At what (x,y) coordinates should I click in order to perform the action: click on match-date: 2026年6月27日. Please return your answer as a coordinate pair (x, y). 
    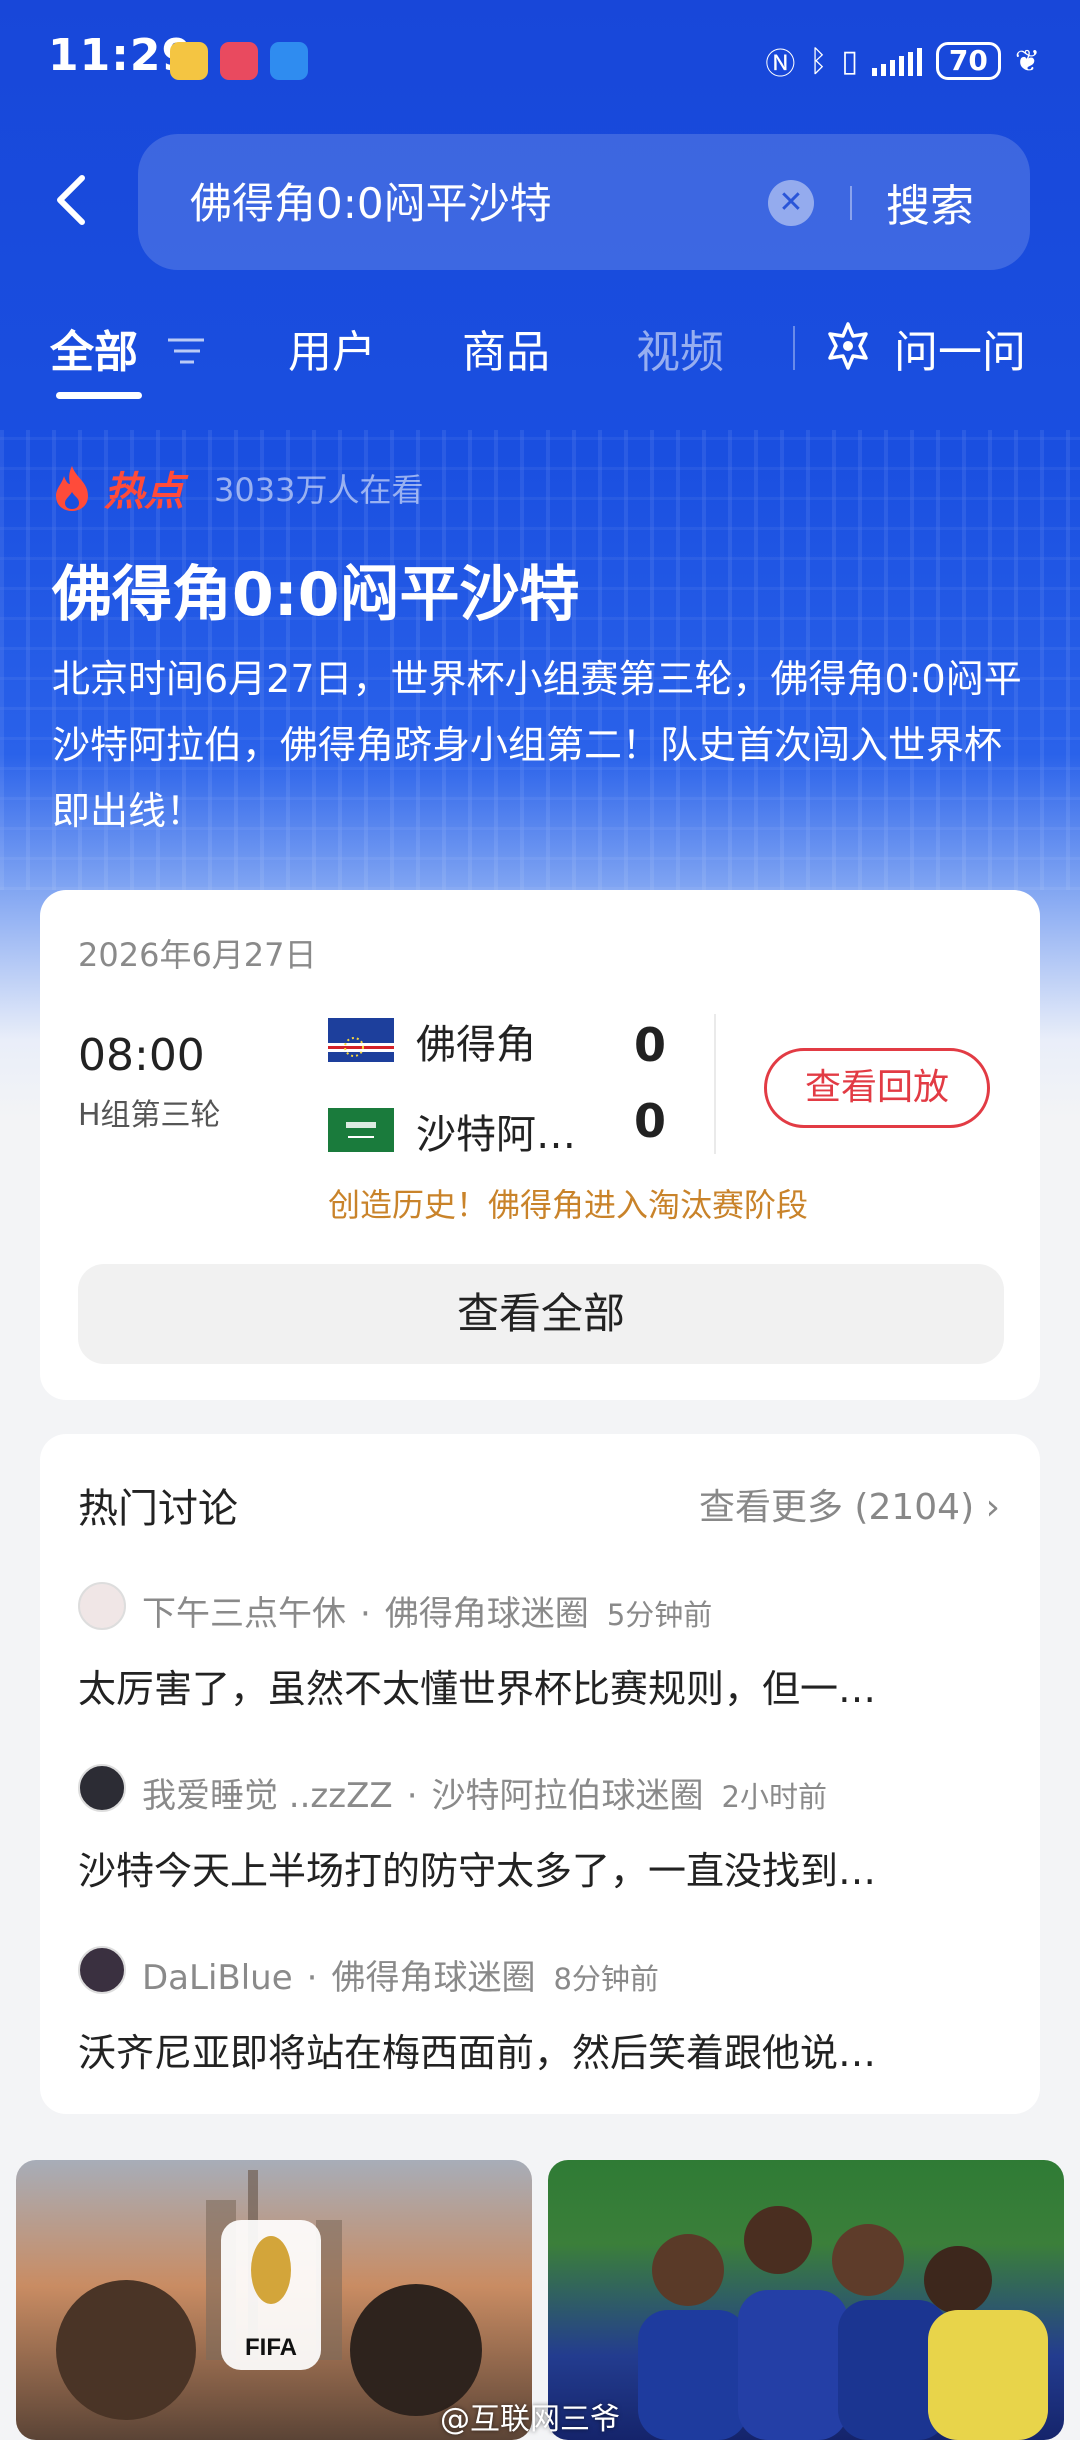
    Looking at the image, I should click on (197, 955).